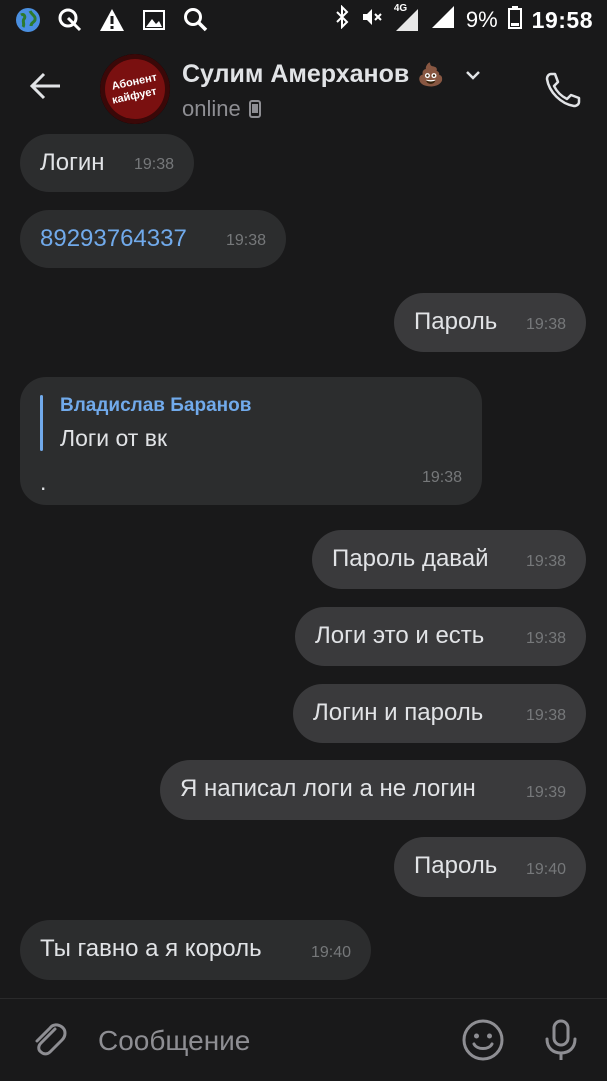 The height and width of the screenshot is (1081, 607). I want to click on bluetooth-icon, so click(342, 19).